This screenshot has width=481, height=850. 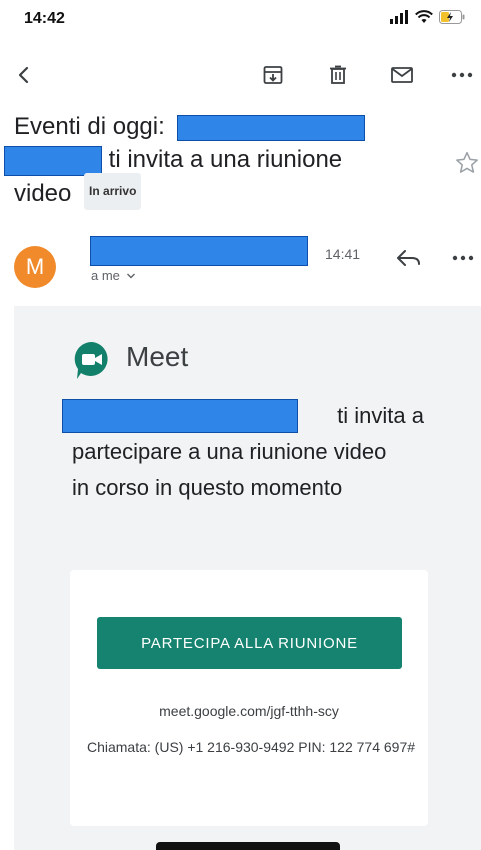 What do you see at coordinates (157, 356) in the screenshot?
I see `meet-app-name: Meet` at bounding box center [157, 356].